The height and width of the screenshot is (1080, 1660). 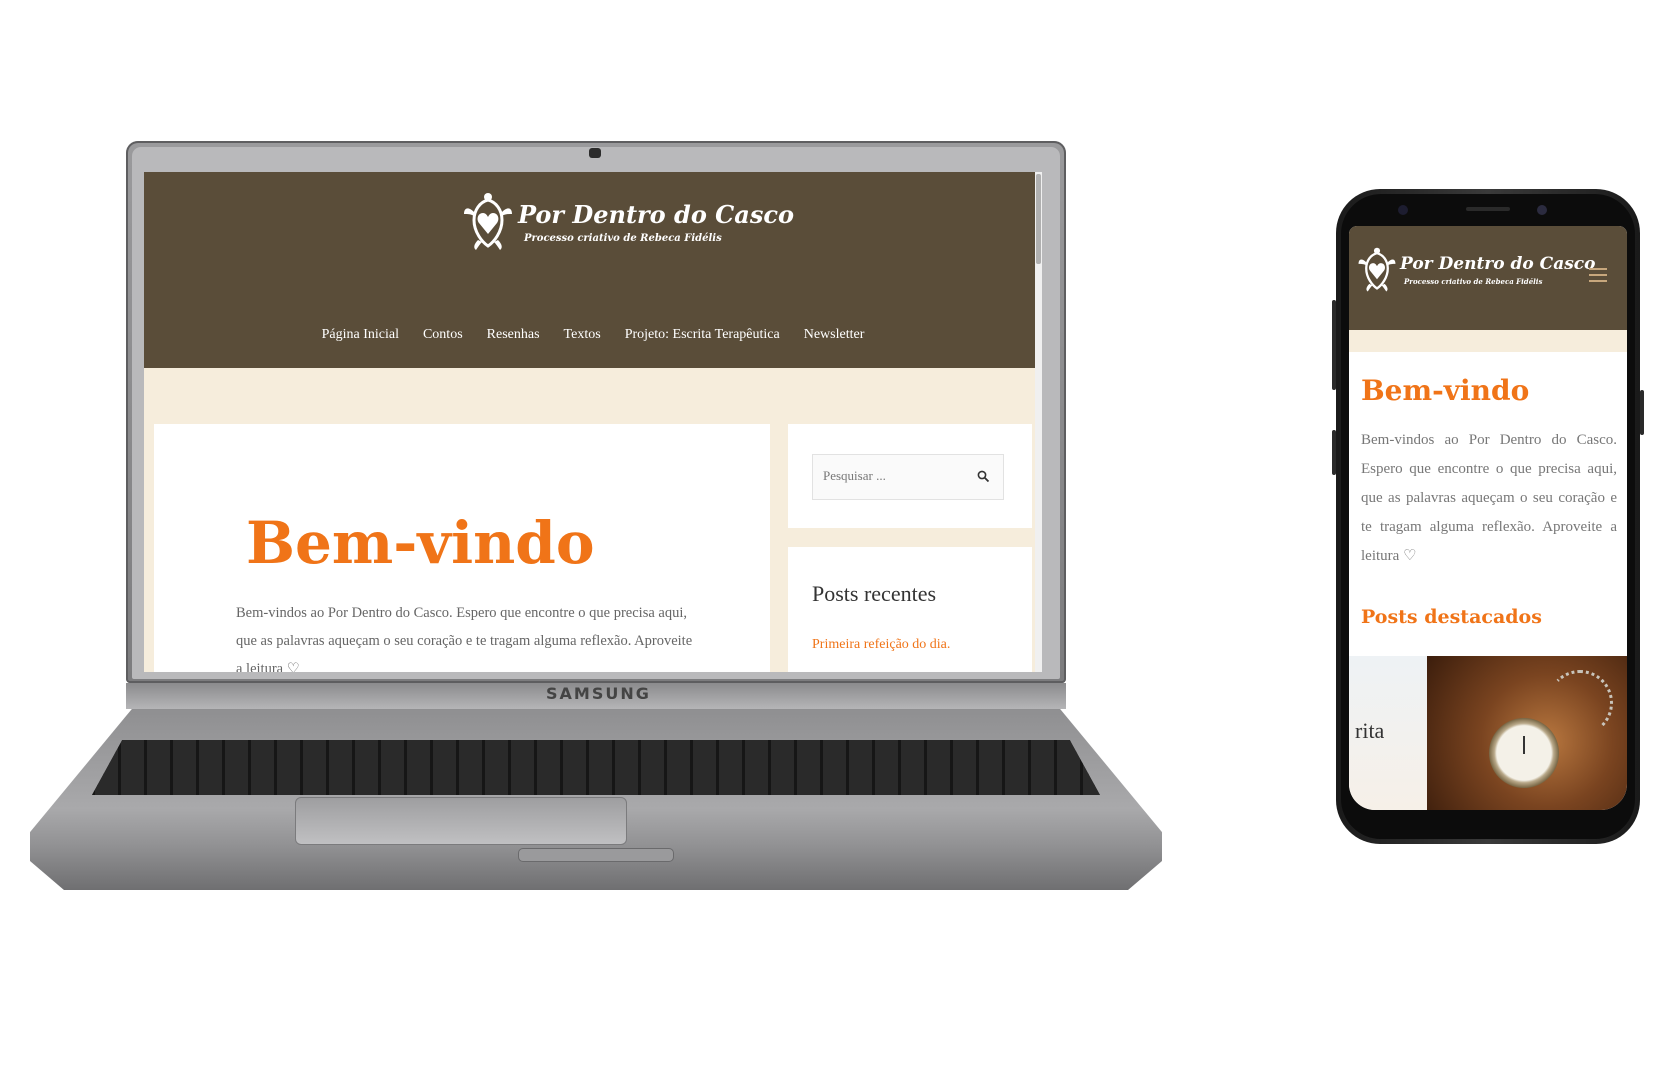 I want to click on mobile-logo-title: Por Dentro do Casco, so click(x=1498, y=264).